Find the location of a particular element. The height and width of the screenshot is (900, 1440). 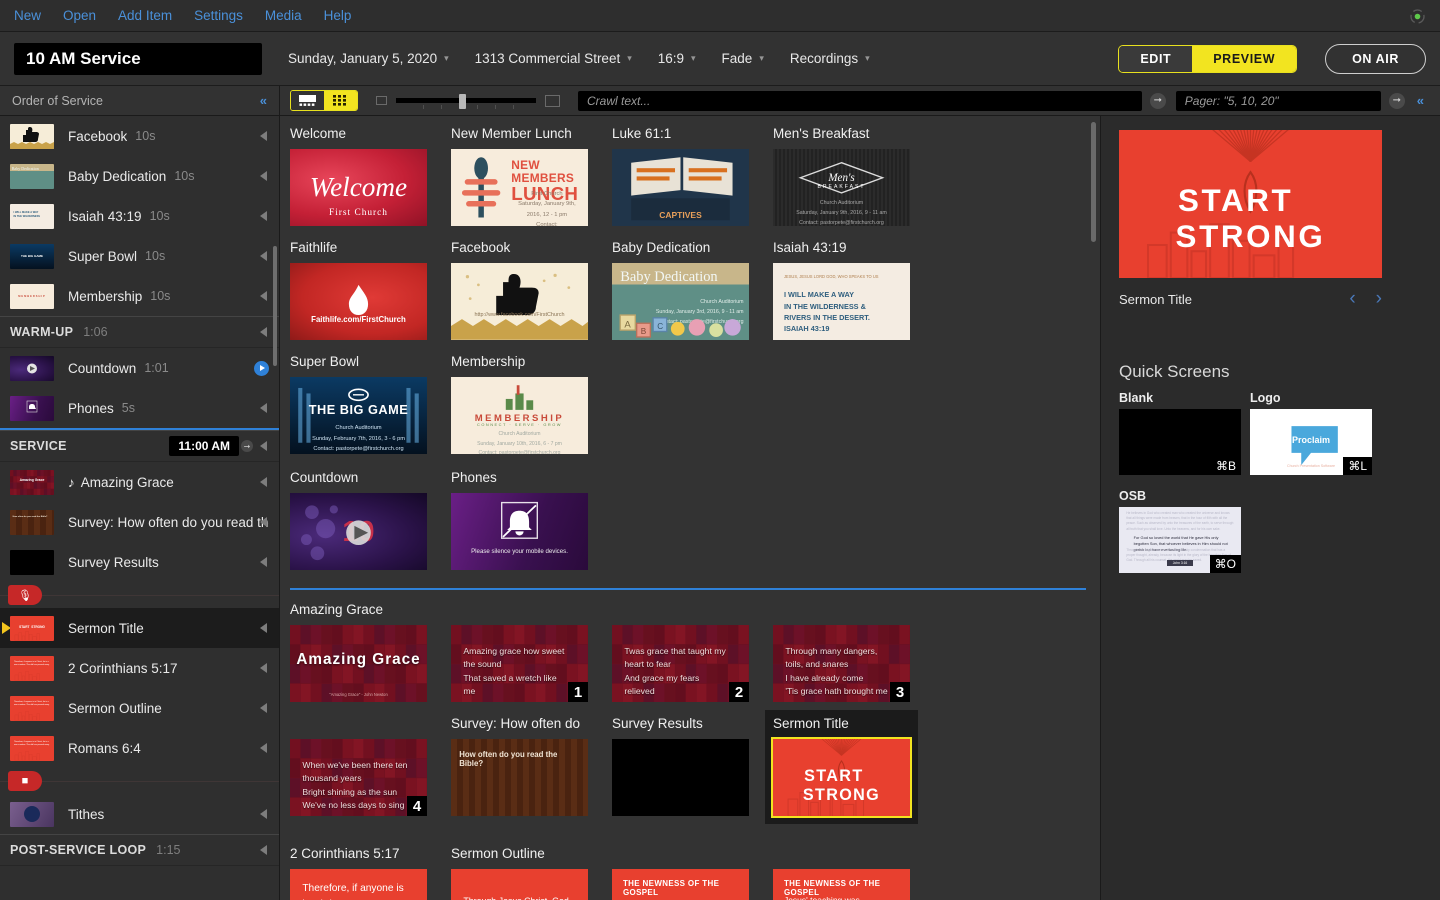

slide-thumbnail: 10 is located at coordinates (358, 531).